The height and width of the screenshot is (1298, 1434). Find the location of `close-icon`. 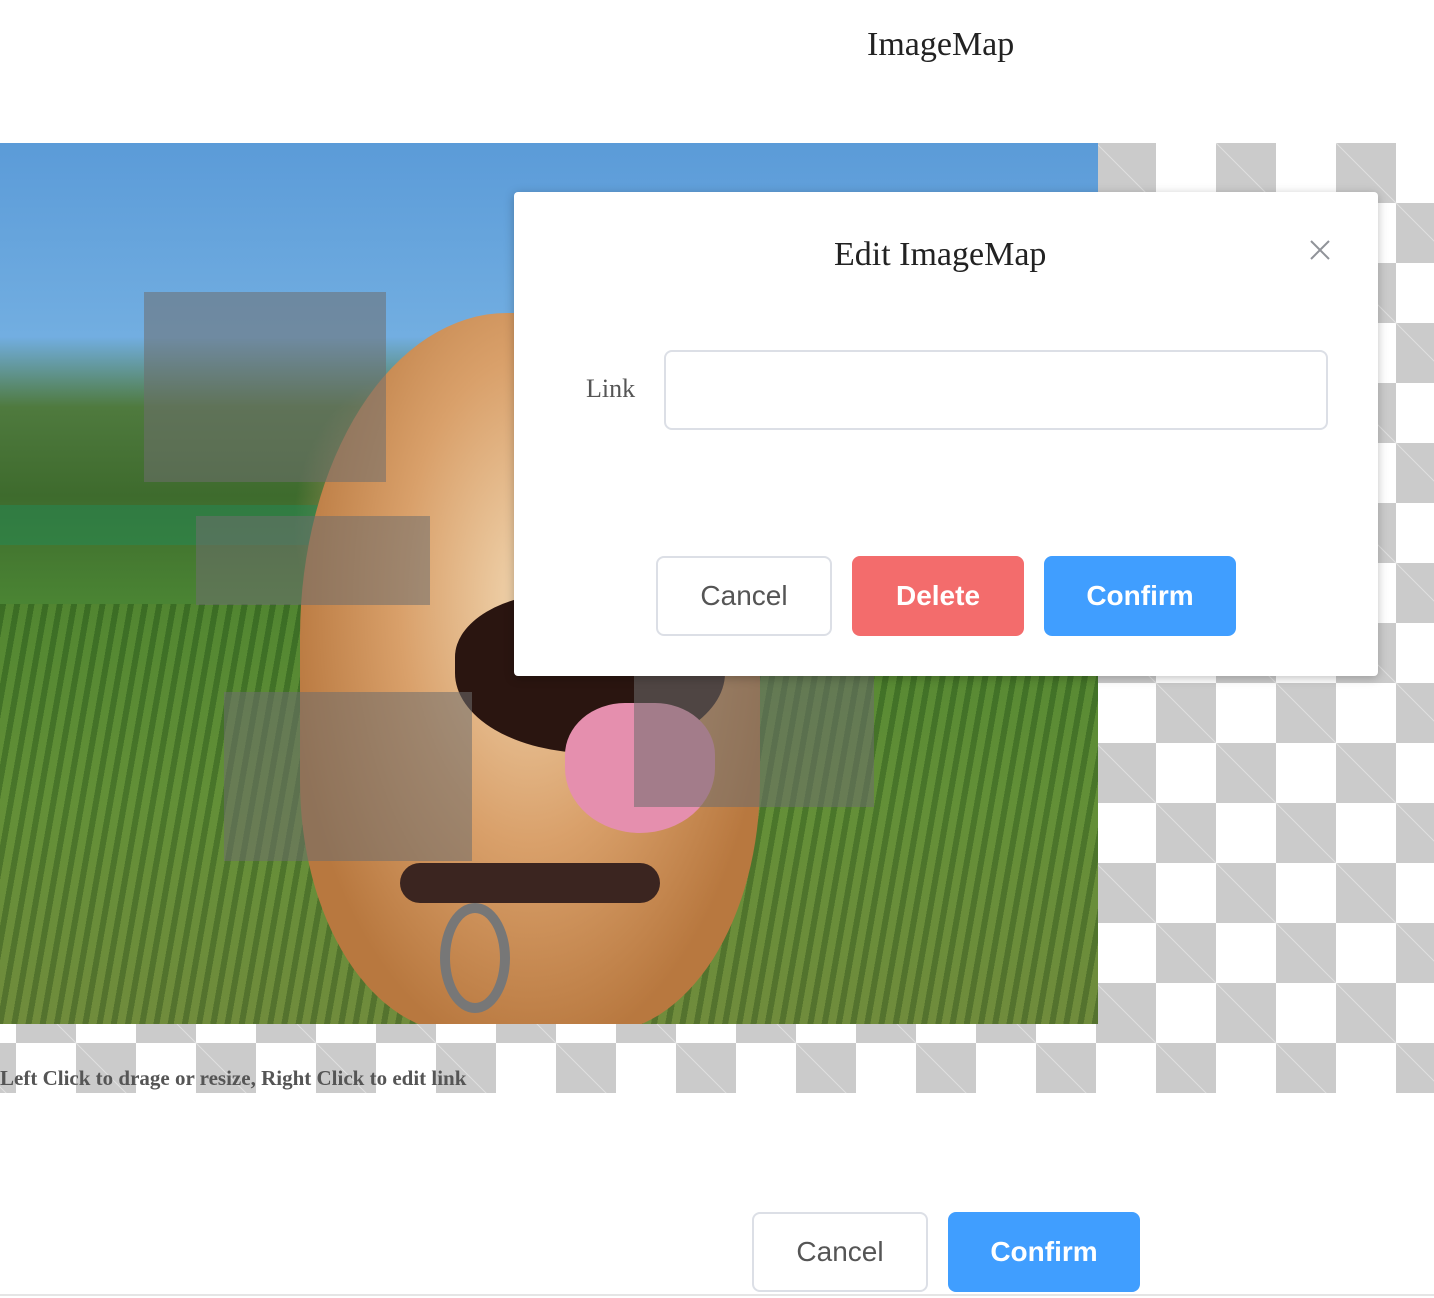

close-icon is located at coordinates (1320, 250).